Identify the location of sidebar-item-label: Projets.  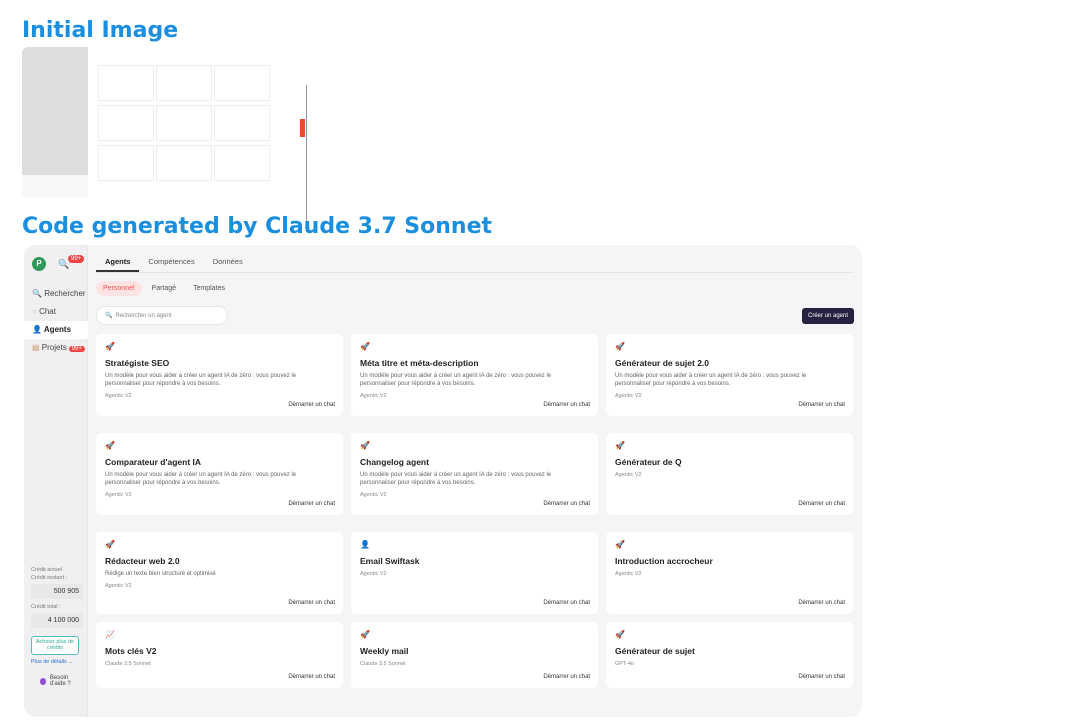
(54, 347).